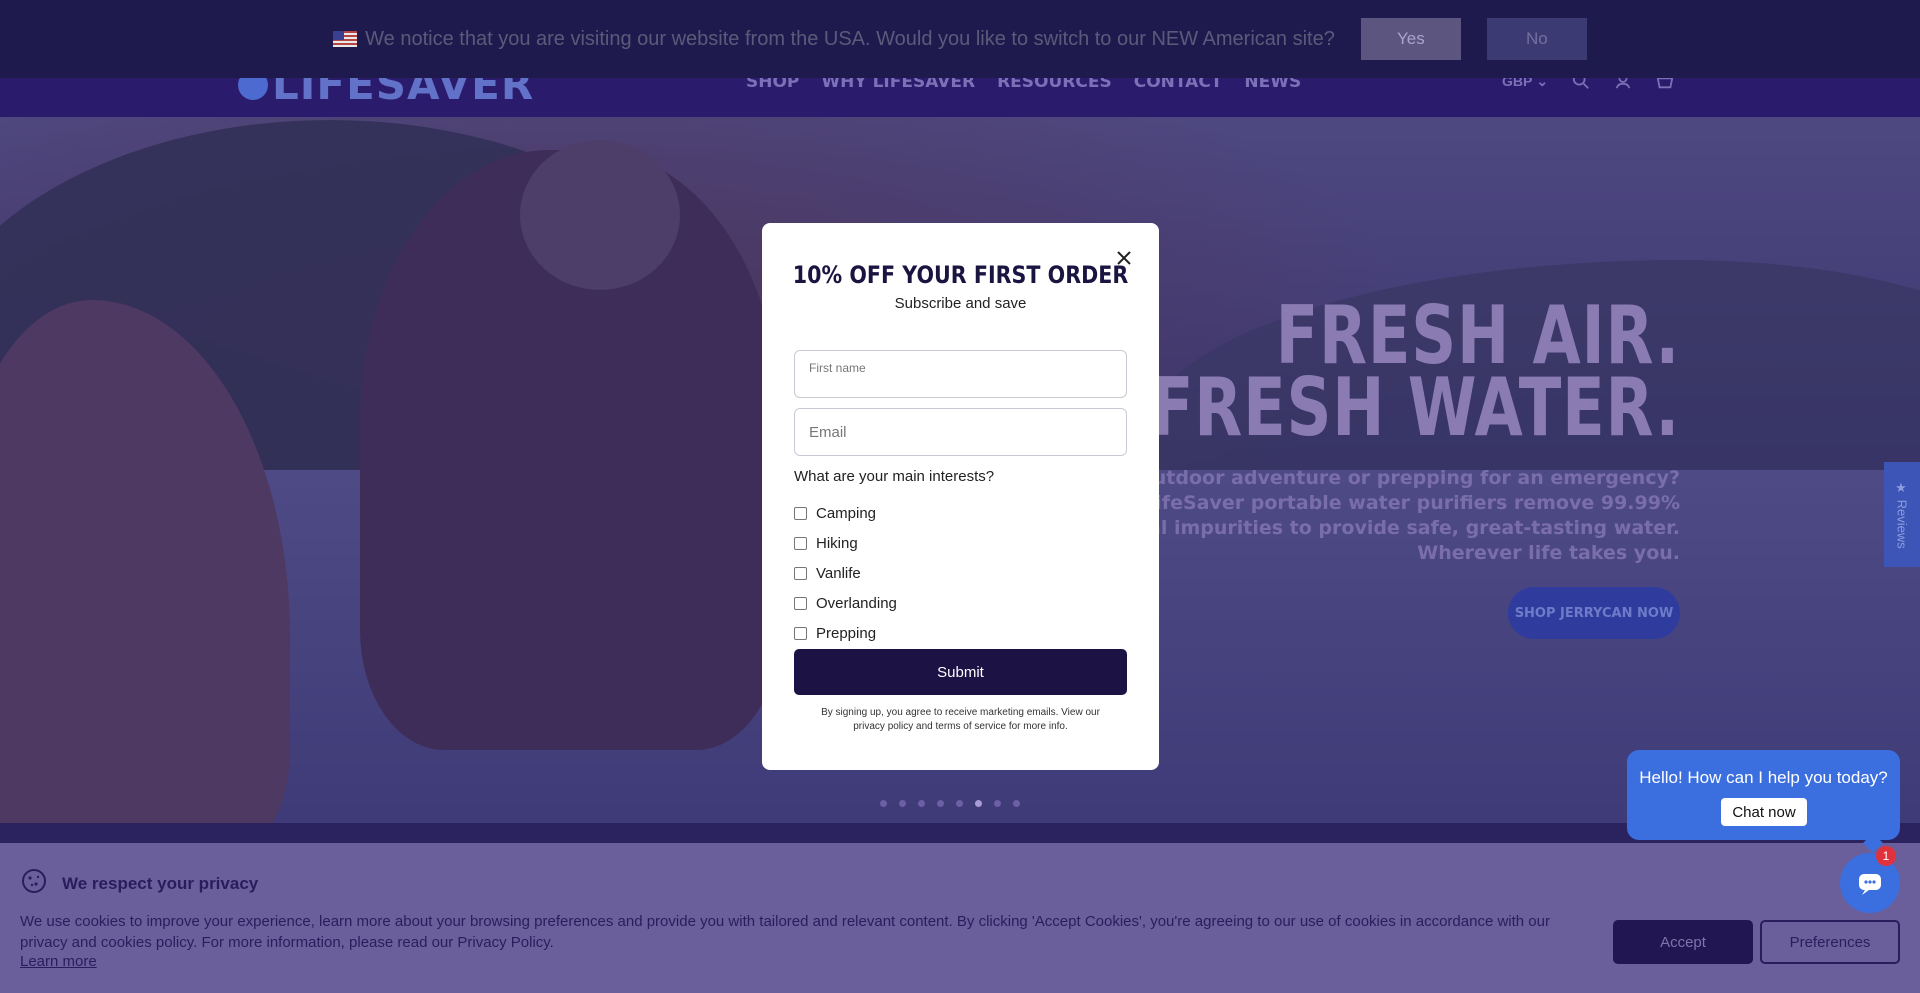 The image size is (1920, 993). What do you see at coordinates (960, 374) in the screenshot?
I see `first-name-field: First name` at bounding box center [960, 374].